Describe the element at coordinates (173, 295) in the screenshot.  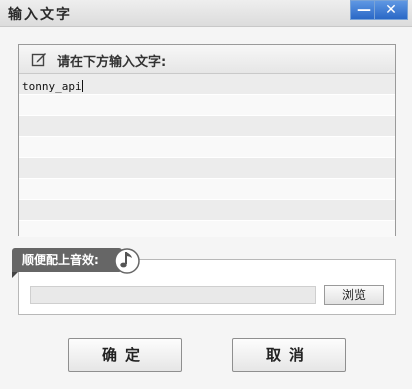
I see `sound-file-field` at that location.